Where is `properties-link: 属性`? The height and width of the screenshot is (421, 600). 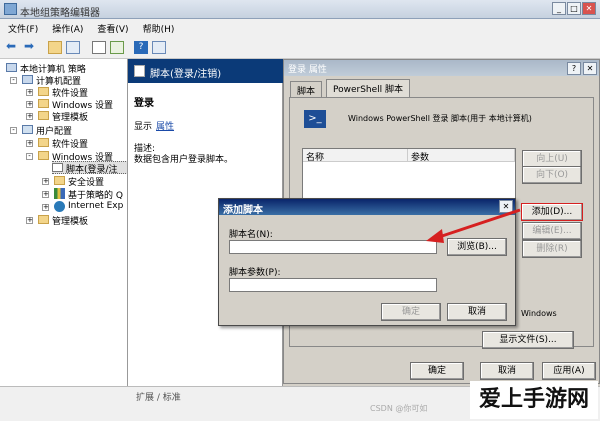 properties-link: 属性 is located at coordinates (165, 125).